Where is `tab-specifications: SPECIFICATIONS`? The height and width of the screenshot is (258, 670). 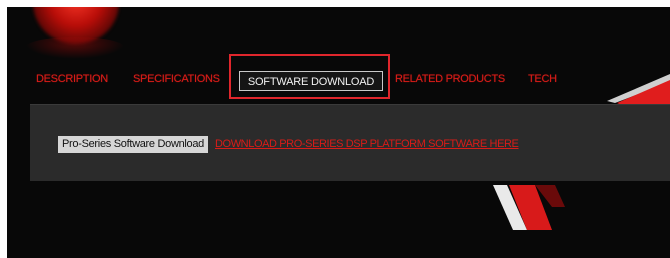
tab-specifications: SPECIFICATIONS is located at coordinates (176, 79).